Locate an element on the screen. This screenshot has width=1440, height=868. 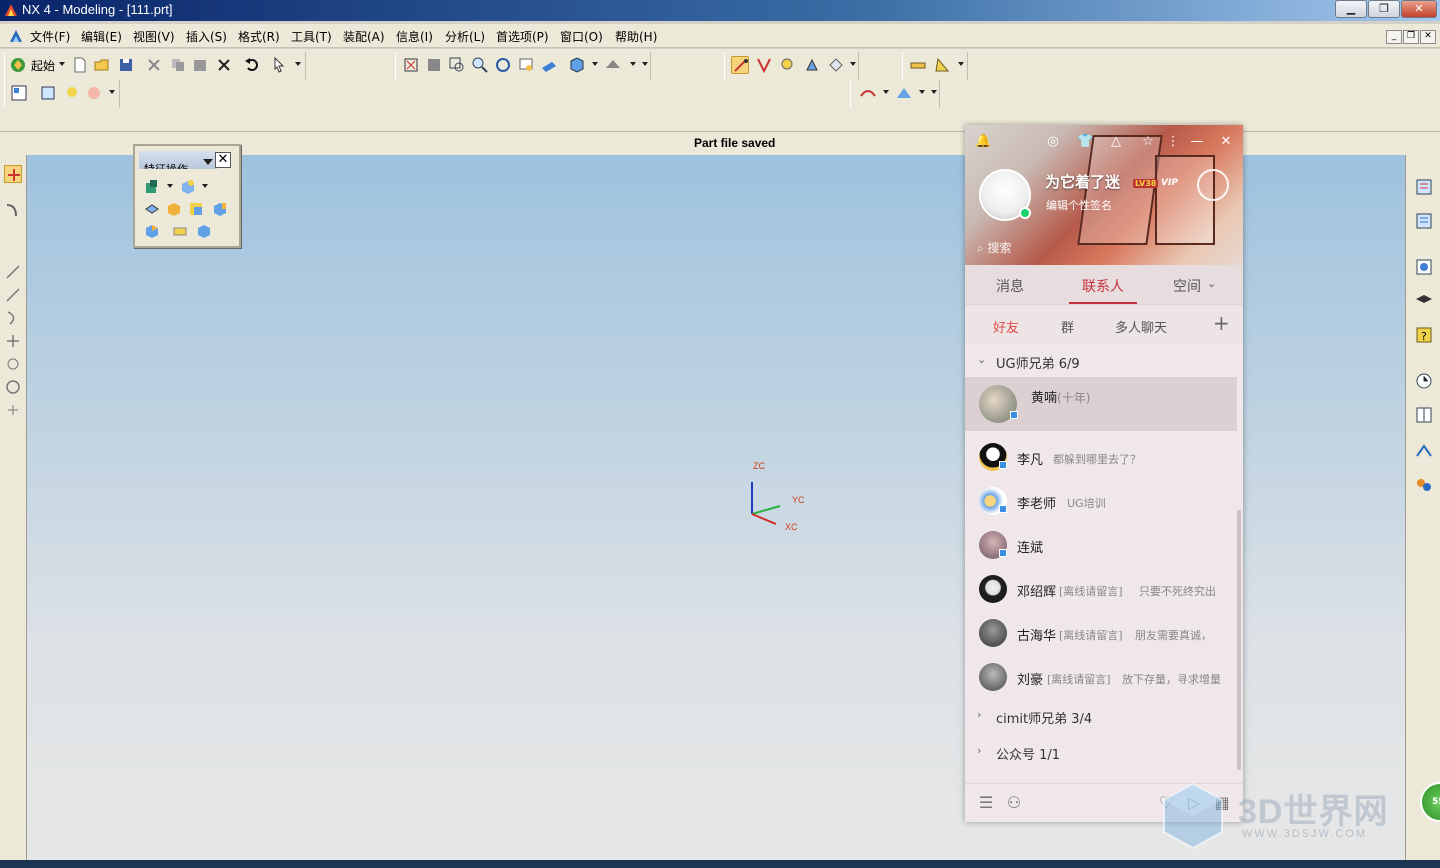
system-materials-icon is located at coordinates (1424, 415).